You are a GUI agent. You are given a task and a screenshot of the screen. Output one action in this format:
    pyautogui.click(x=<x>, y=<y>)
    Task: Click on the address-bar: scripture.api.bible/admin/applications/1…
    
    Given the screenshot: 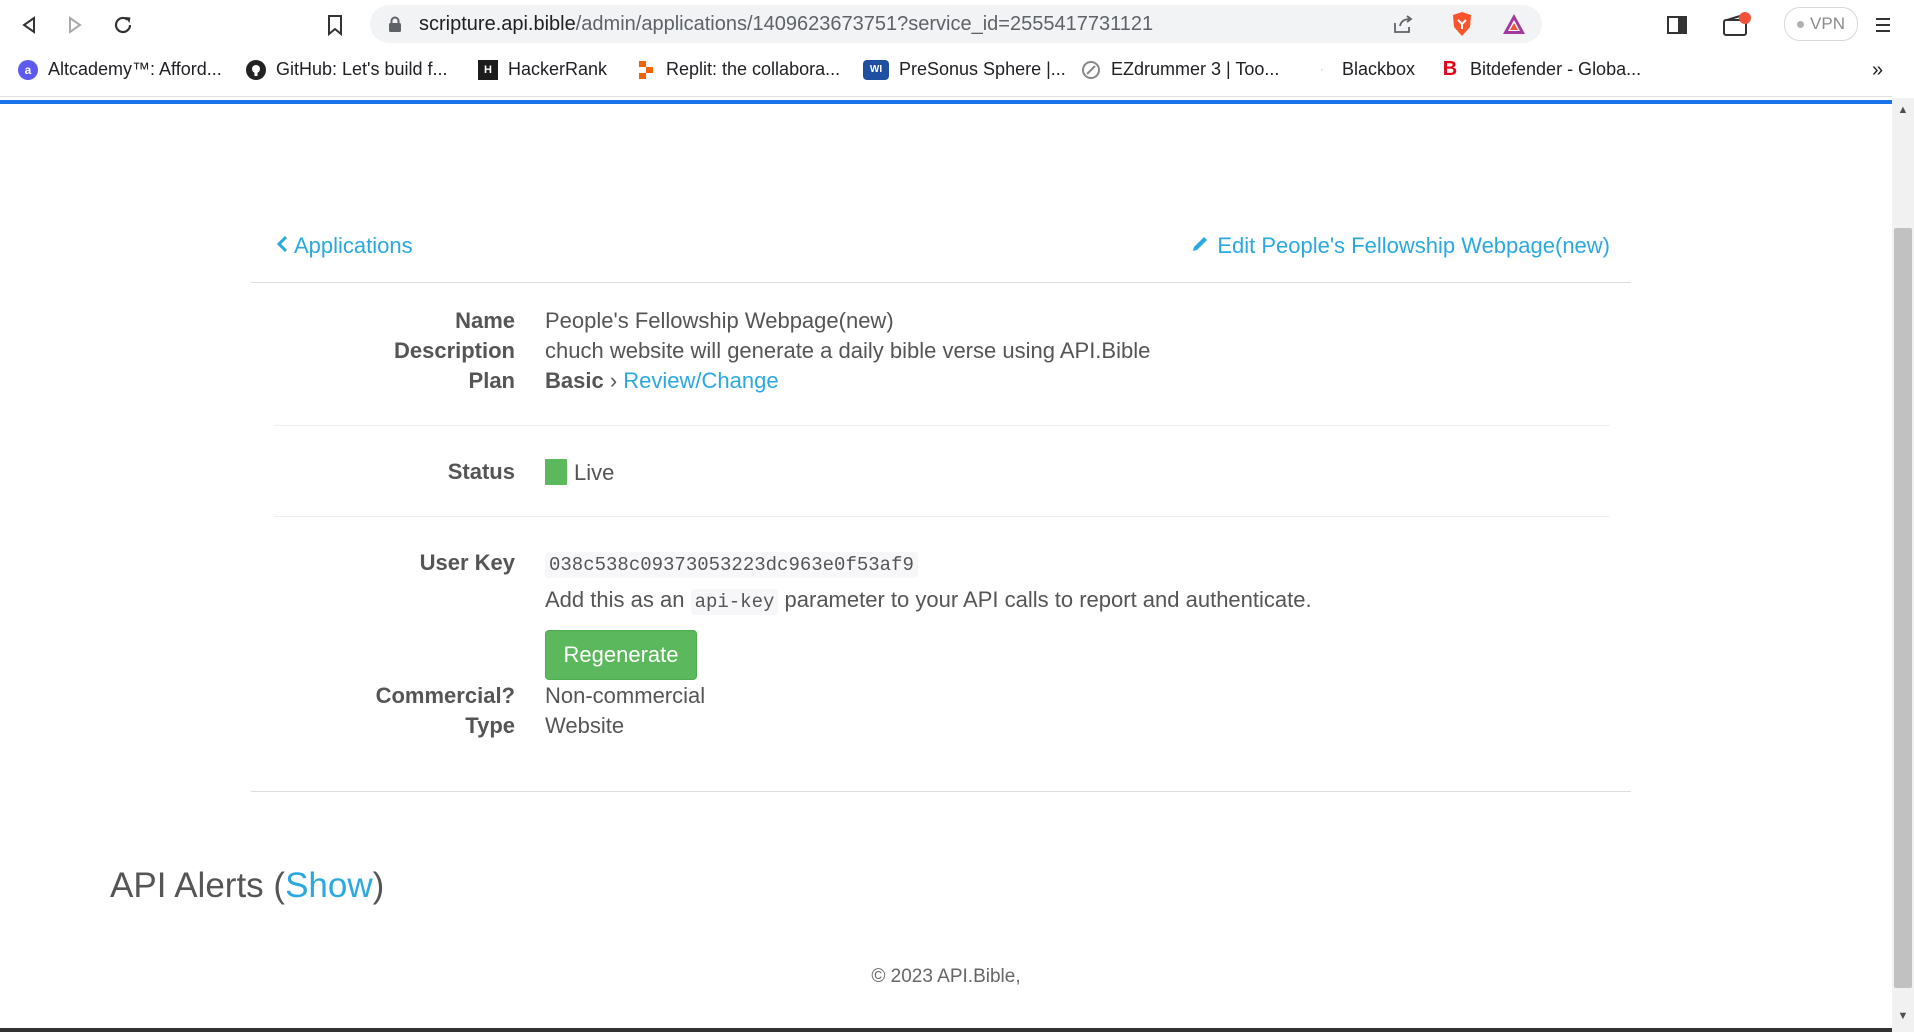 What is the action you would take?
    pyautogui.click(x=956, y=24)
    